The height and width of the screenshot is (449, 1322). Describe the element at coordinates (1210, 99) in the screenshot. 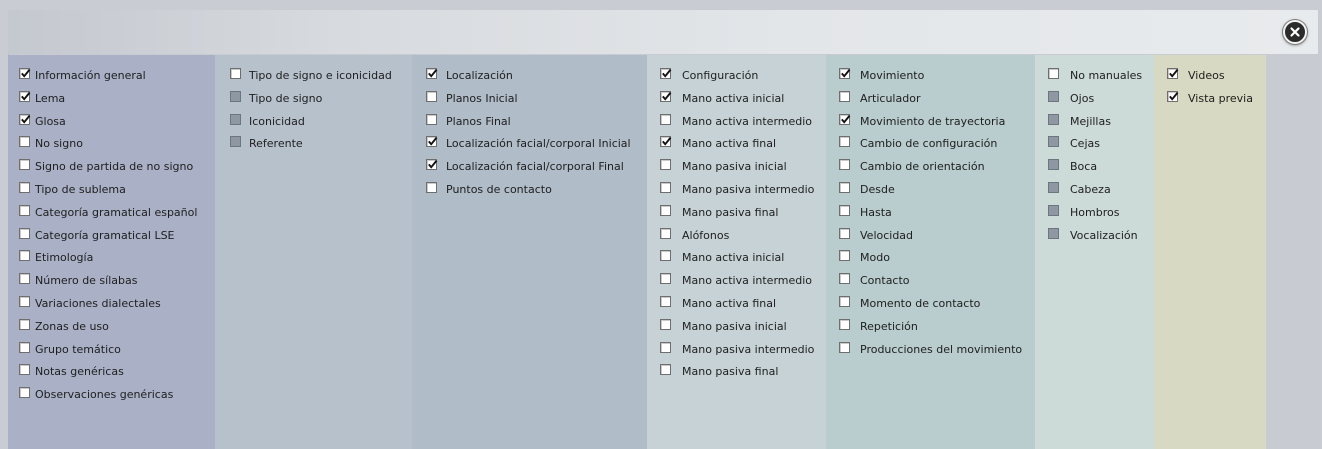

I see `option-videos-1: Vista previa` at that location.